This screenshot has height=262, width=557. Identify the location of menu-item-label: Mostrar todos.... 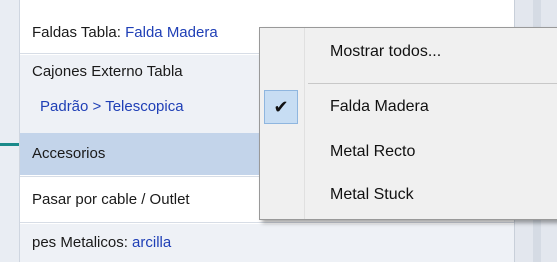
(386, 51).